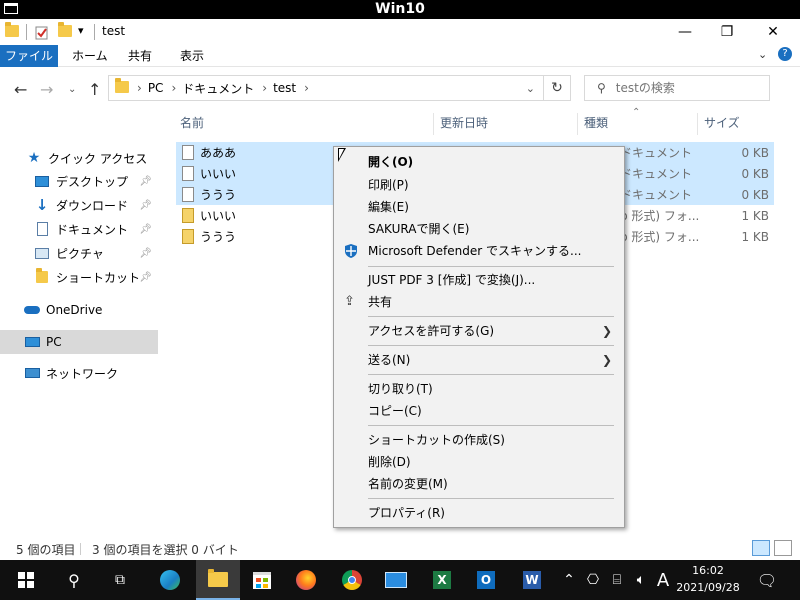  I want to click on nav-pc: PC, so click(79, 342).